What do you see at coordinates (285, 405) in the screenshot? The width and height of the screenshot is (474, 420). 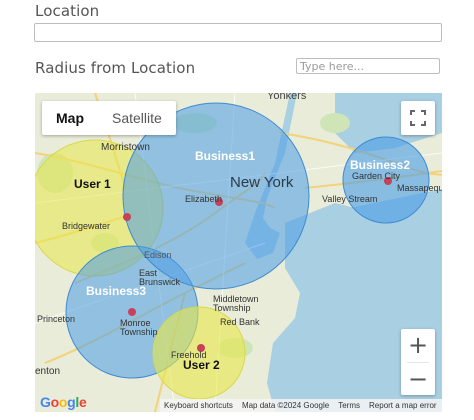 I see `map-data-text: Map data ©2024 Google` at bounding box center [285, 405].